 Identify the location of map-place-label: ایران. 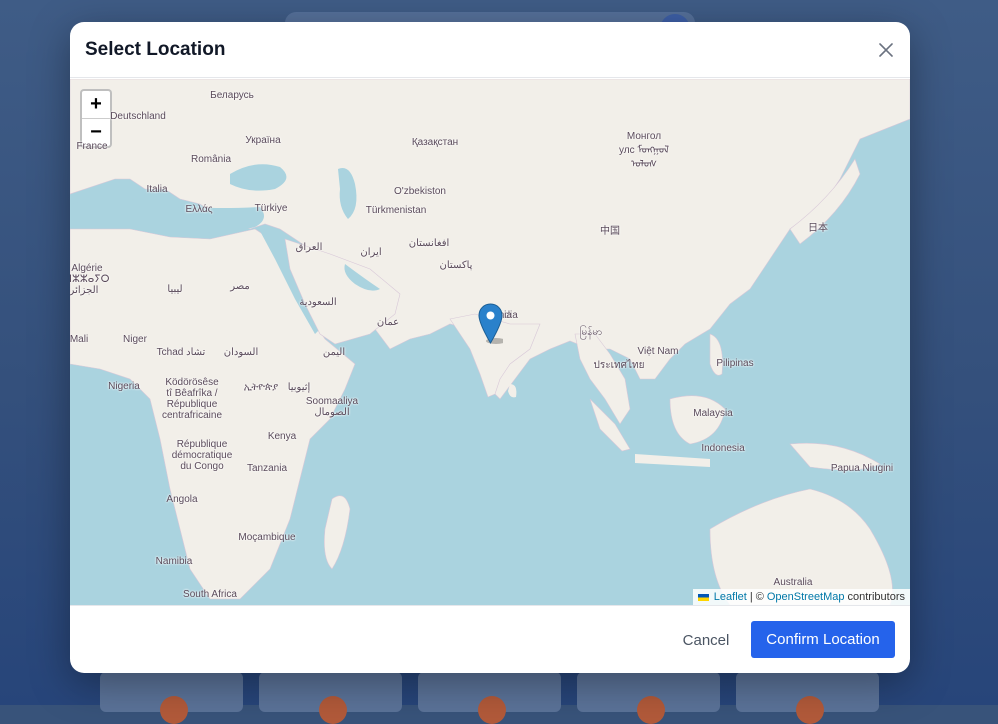
(371, 252).